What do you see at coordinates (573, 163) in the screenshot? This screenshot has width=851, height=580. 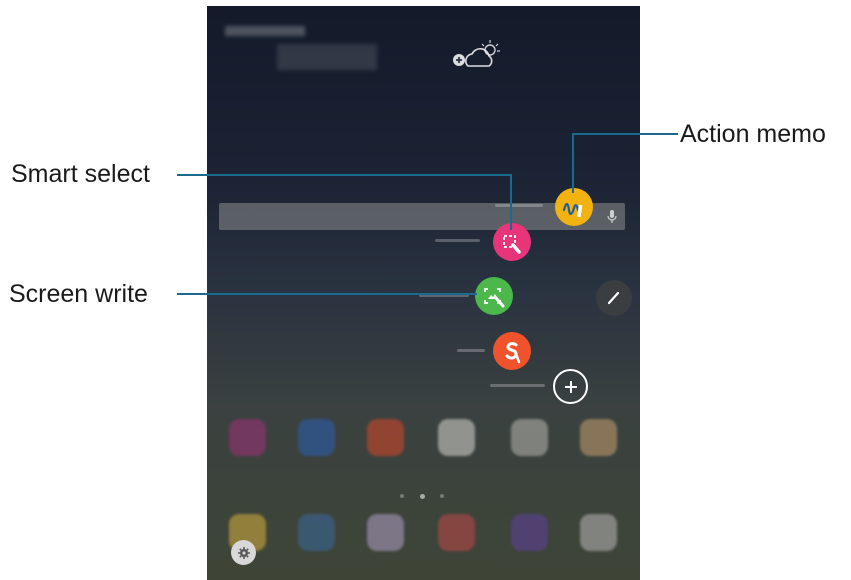 I see `action-memo-line-v` at bounding box center [573, 163].